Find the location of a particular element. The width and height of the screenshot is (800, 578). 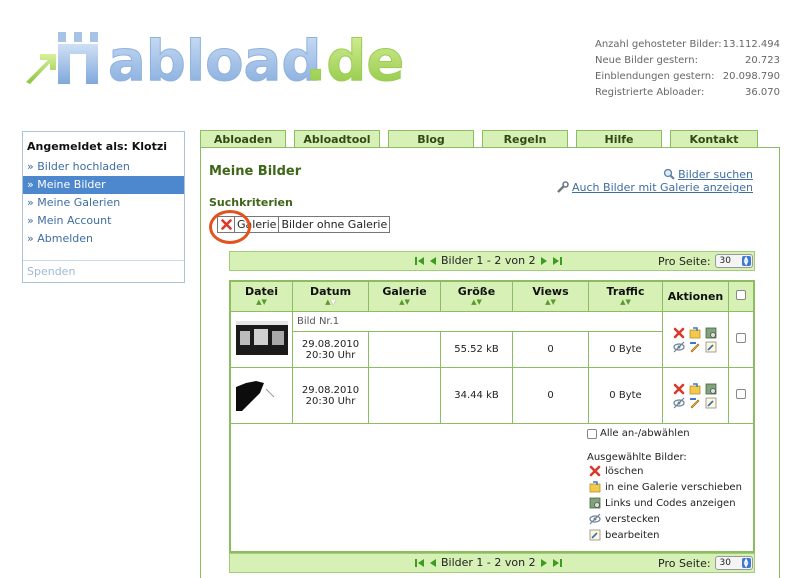

table-row: 29.08.2010 20:30 Uhr 34.44 kB 0 0 Byte is located at coordinates (492, 395).